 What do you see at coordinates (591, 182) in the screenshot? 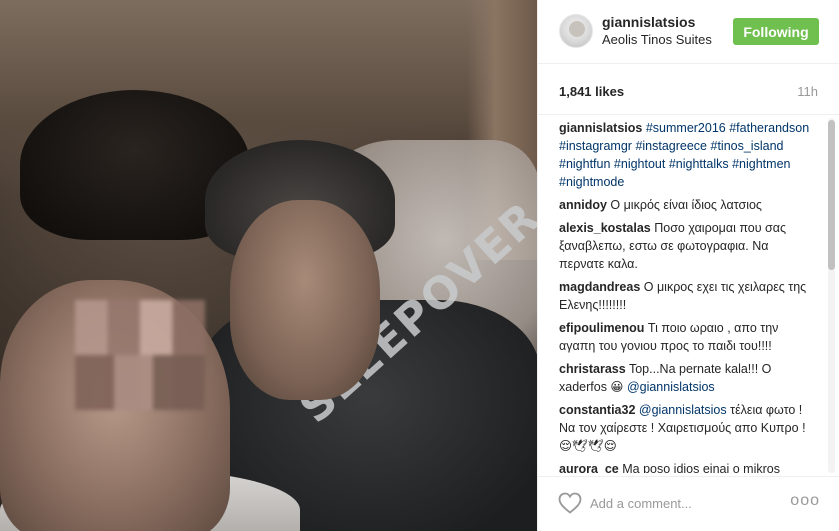
I see `hashtag: #nightmode` at bounding box center [591, 182].